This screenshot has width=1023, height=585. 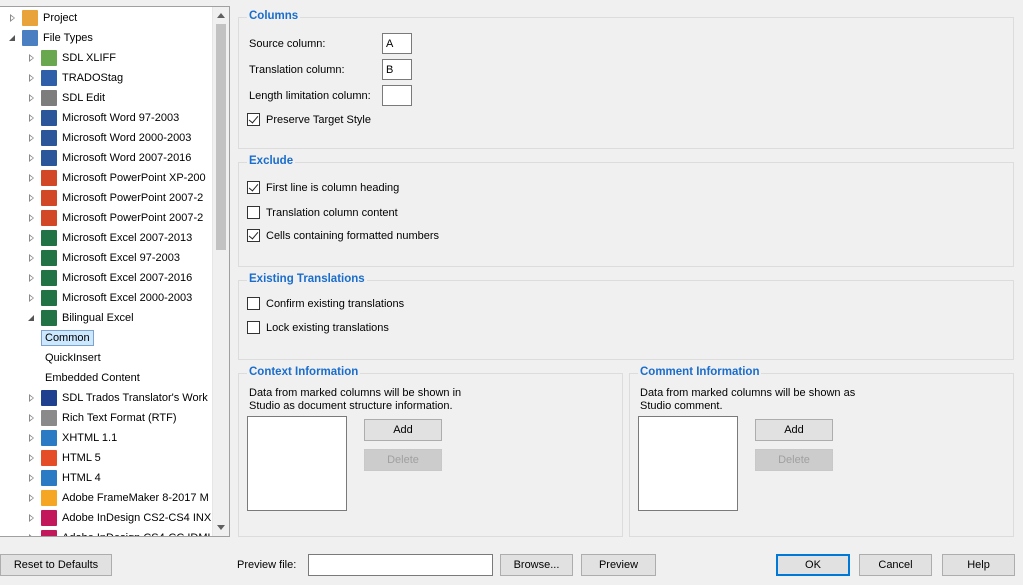 What do you see at coordinates (253, 303) in the screenshot?
I see `confirm-existing-checkbox` at bounding box center [253, 303].